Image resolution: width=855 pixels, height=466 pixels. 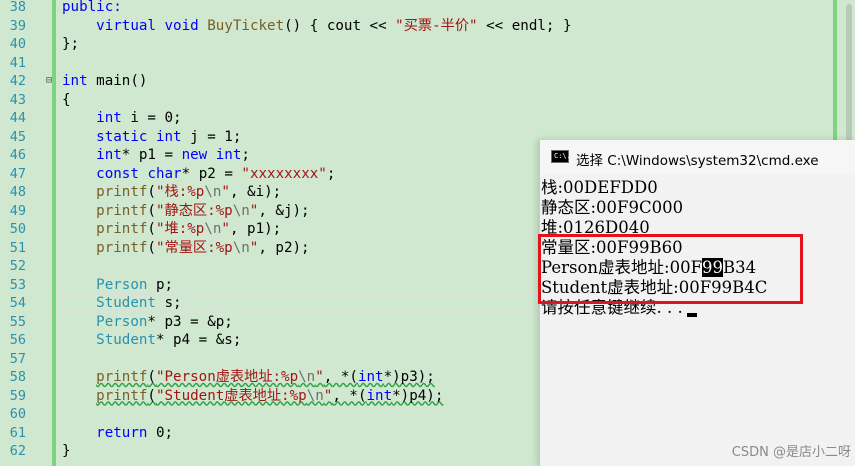 What do you see at coordinates (168, 303) in the screenshot?
I see `token-text: s;` at bounding box center [168, 303].